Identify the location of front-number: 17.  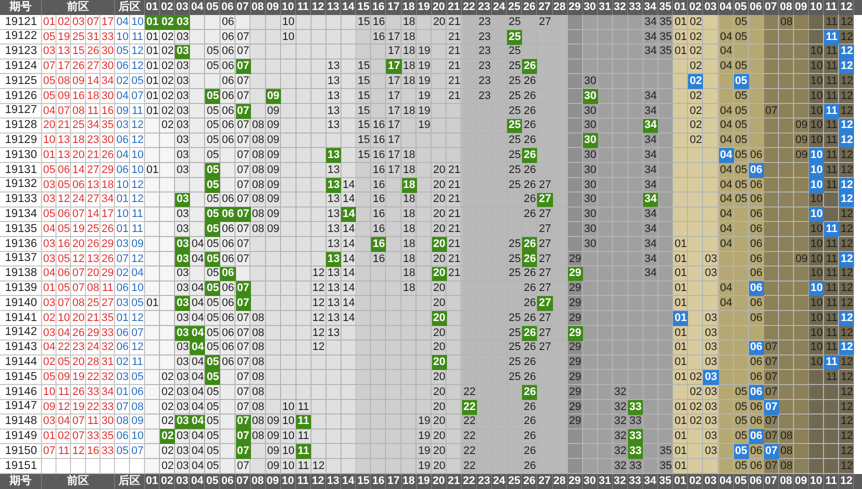
(107, 214).